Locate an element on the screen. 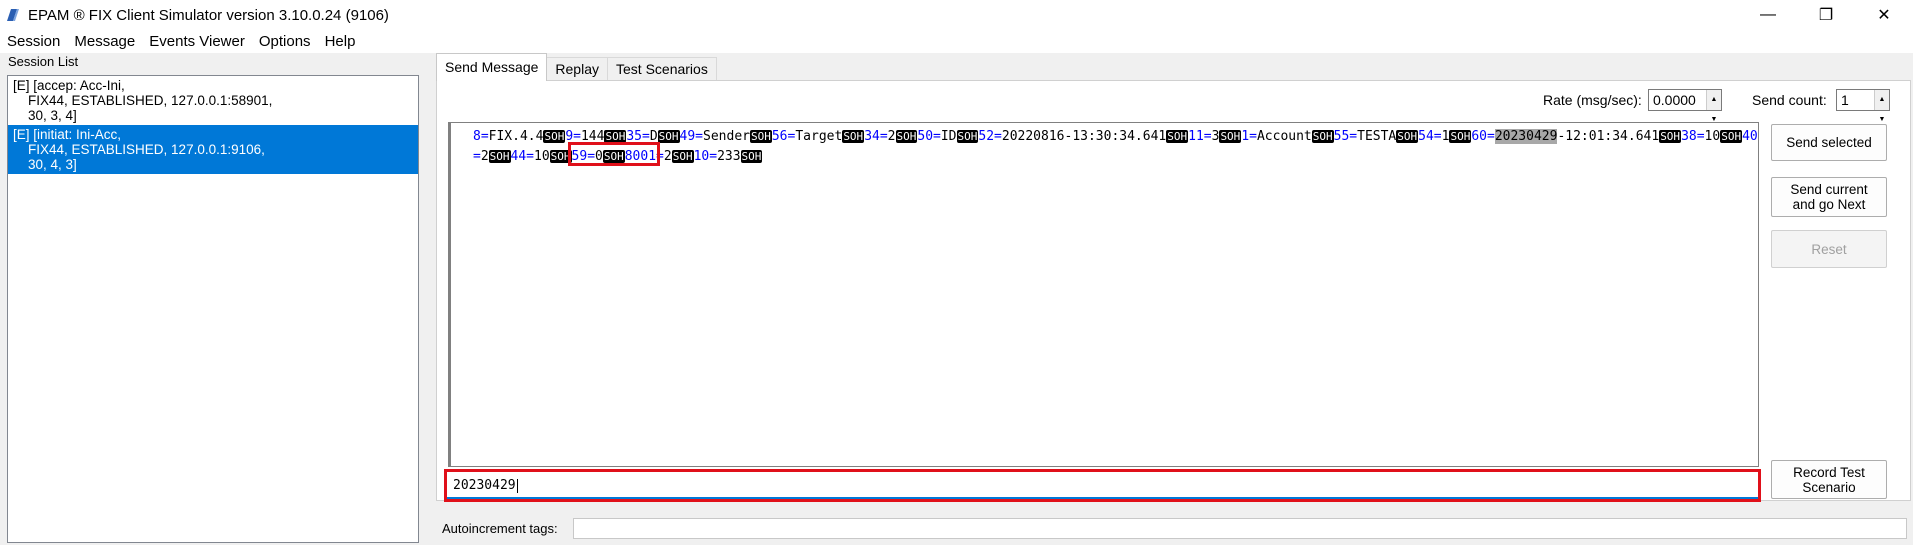 This screenshot has width=1913, height=545. fix-tag: 52= is located at coordinates (990, 136).